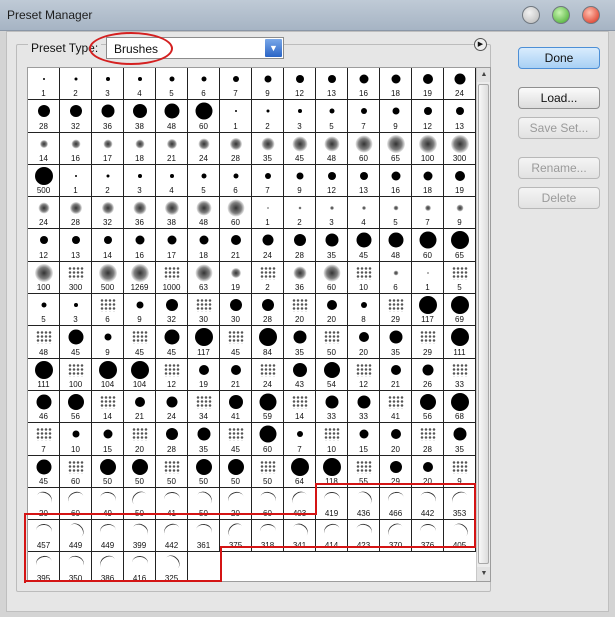 The height and width of the screenshot is (617, 615). I want to click on brush-preset-cell: 361, so click(204, 536).